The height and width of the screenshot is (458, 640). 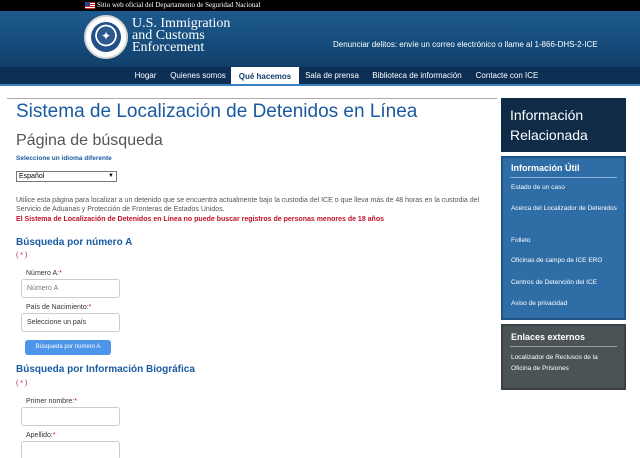 I want to click on us-flag-icon, so click(x=90, y=5).